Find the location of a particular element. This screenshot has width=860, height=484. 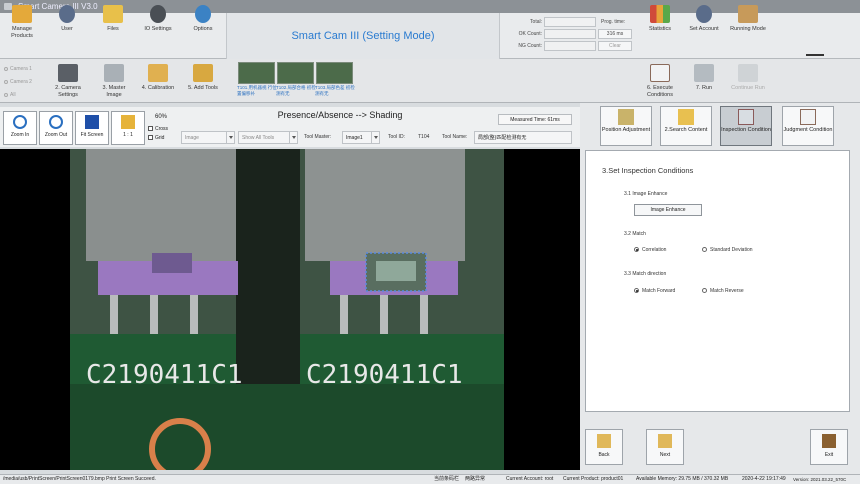

continue-run-button: Continue Run is located at coordinates (748, 83).